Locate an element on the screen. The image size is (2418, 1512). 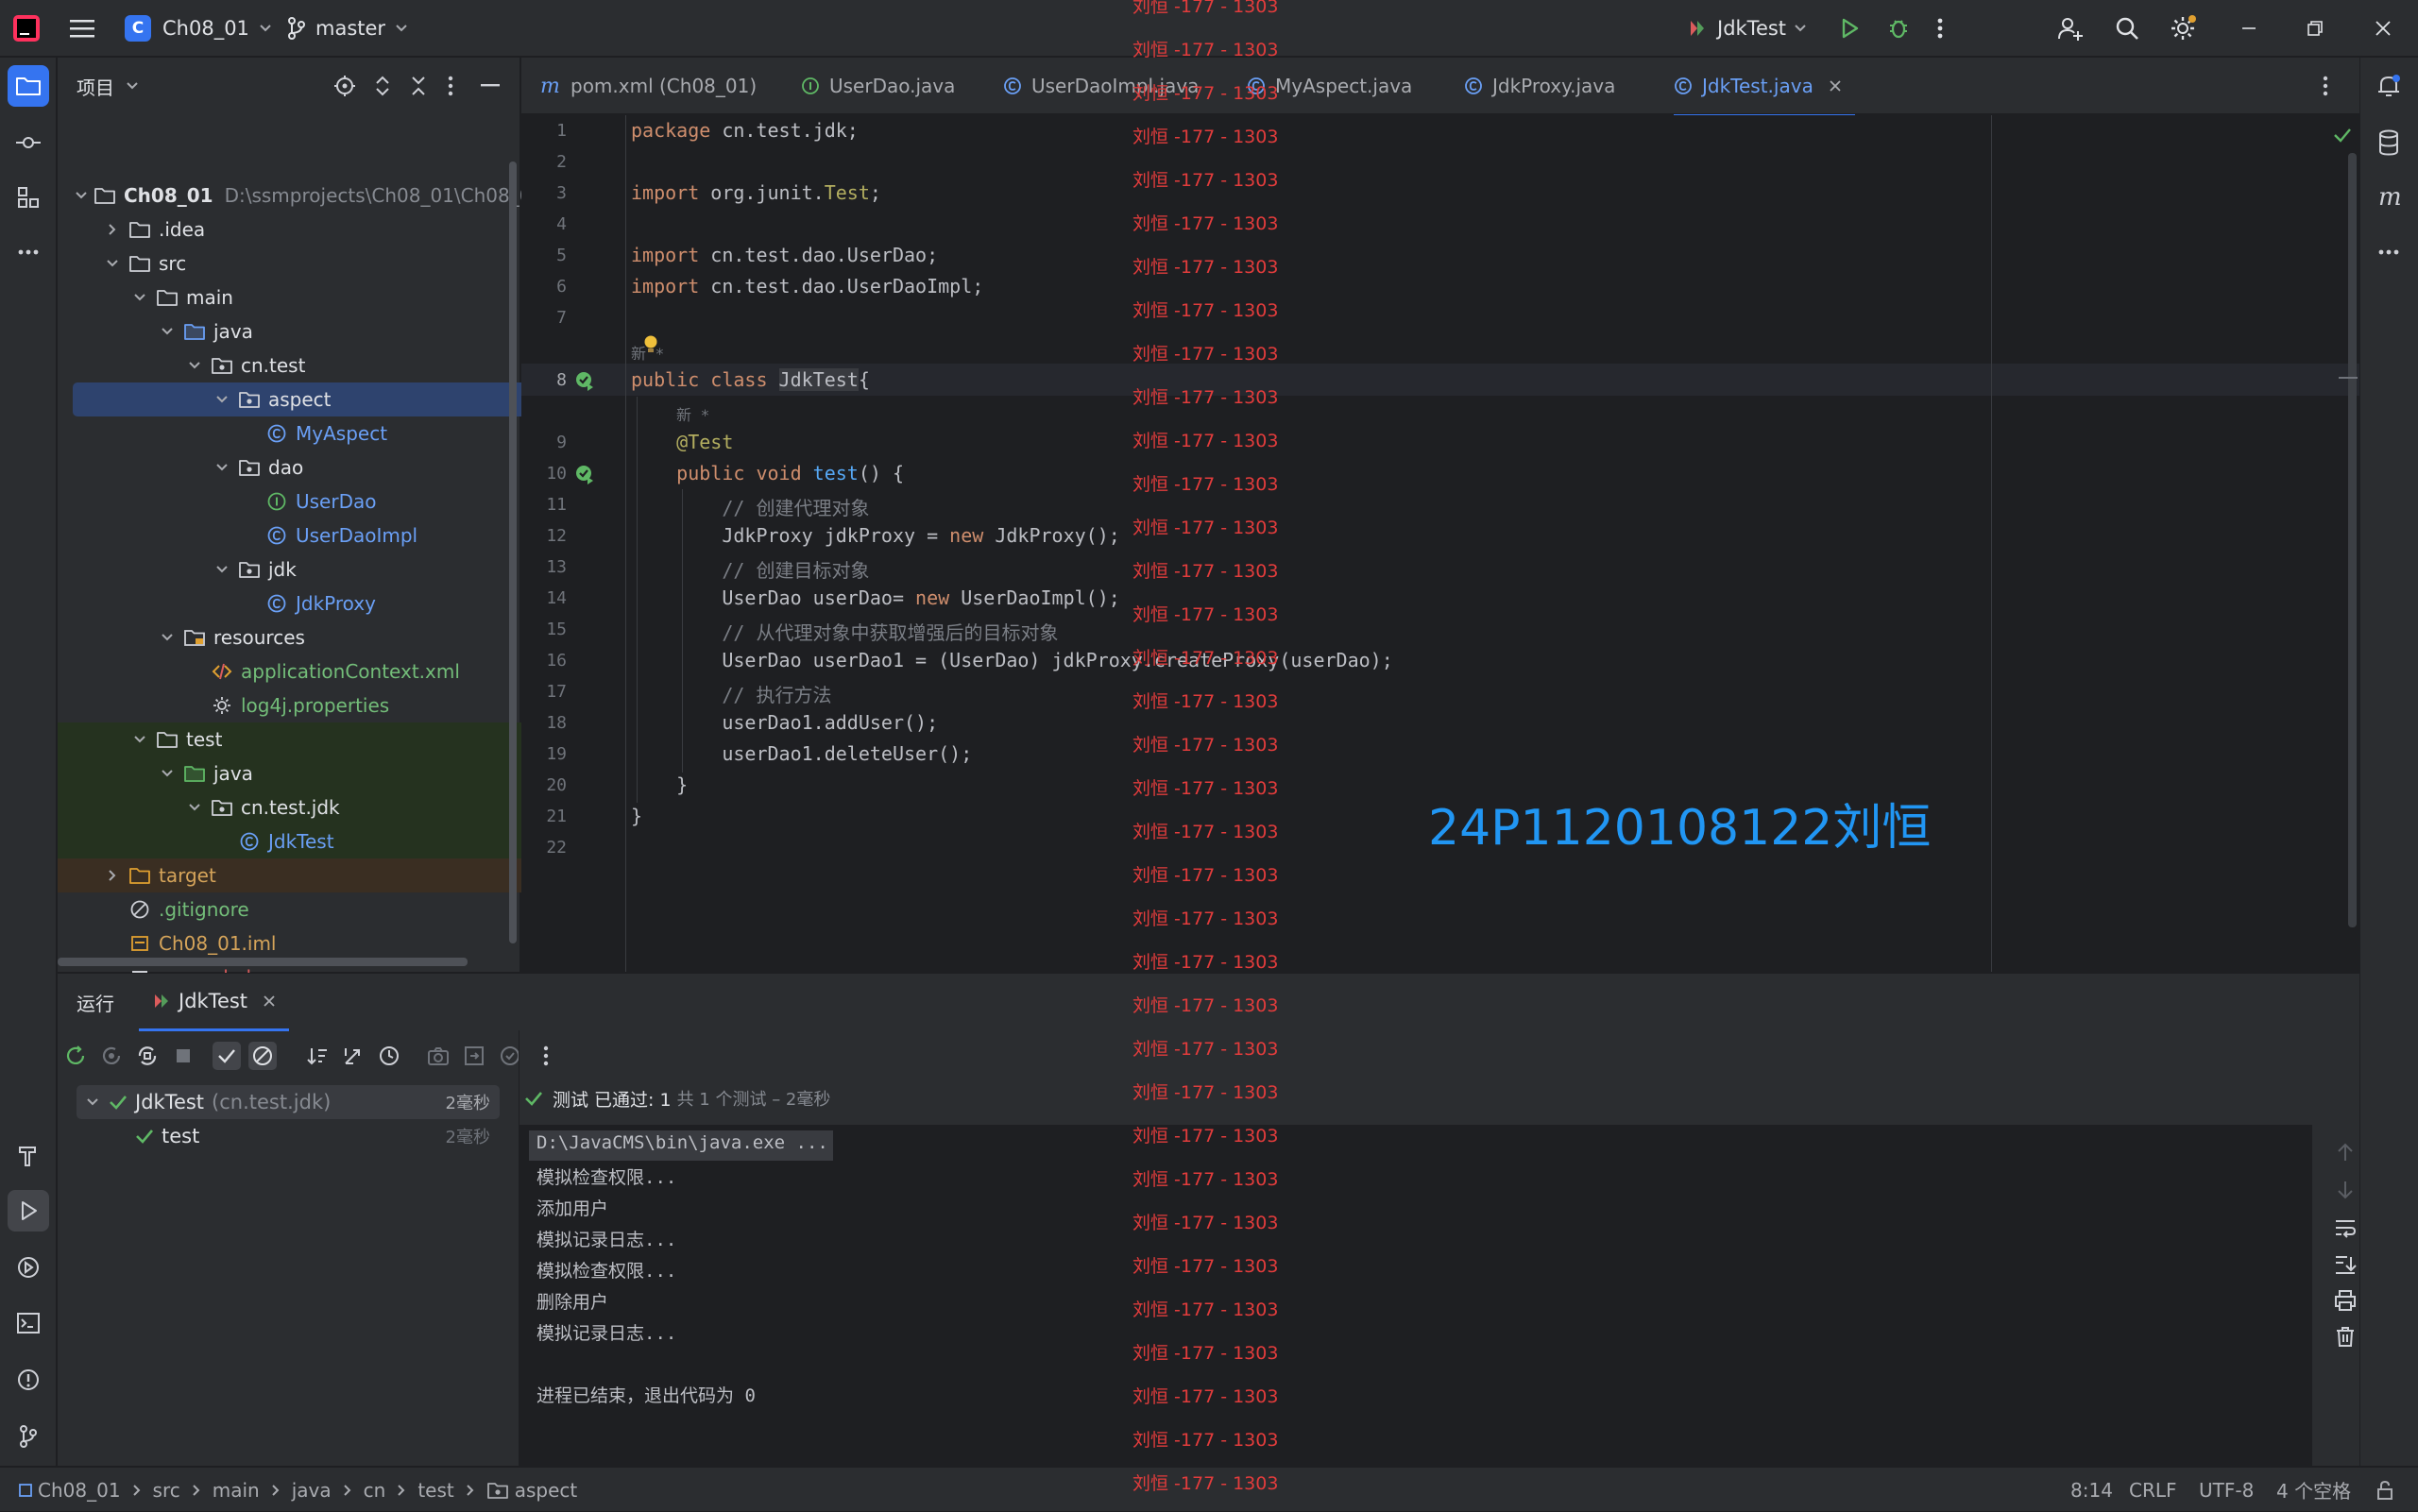
screenshot-camera-icon is located at coordinates (438, 1056).